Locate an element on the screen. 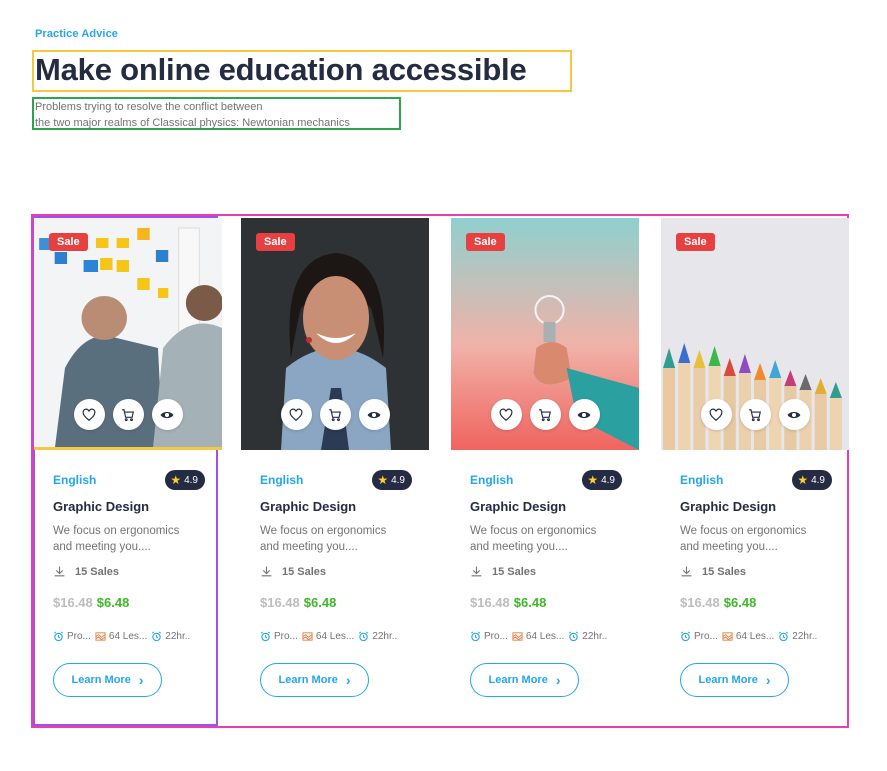 The image size is (887, 771). new-price: $6.48 is located at coordinates (113, 602).